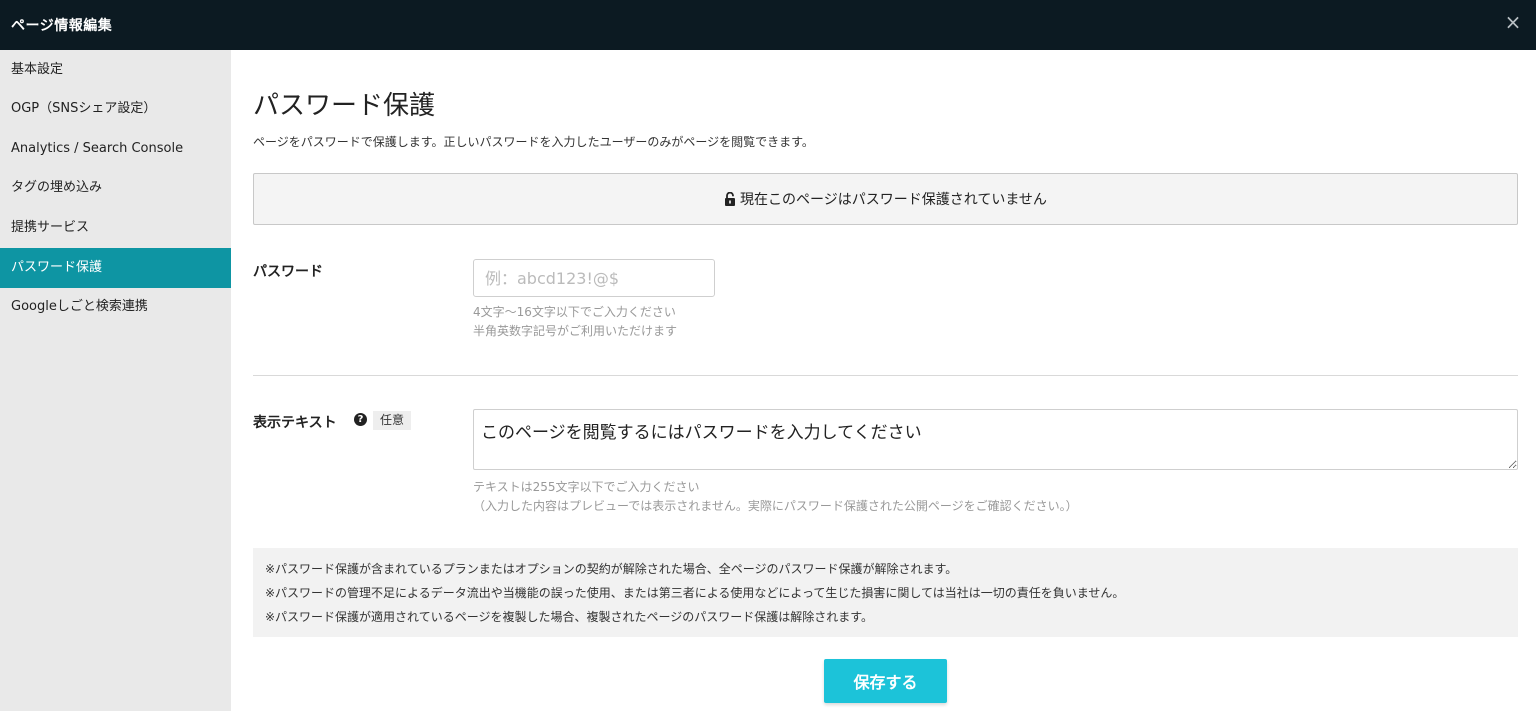 Image resolution: width=1536 pixels, height=711 pixels. Describe the element at coordinates (586, 487) in the screenshot. I see `display-text-hint-length: テキストは255文字以下でご入力ください` at that location.